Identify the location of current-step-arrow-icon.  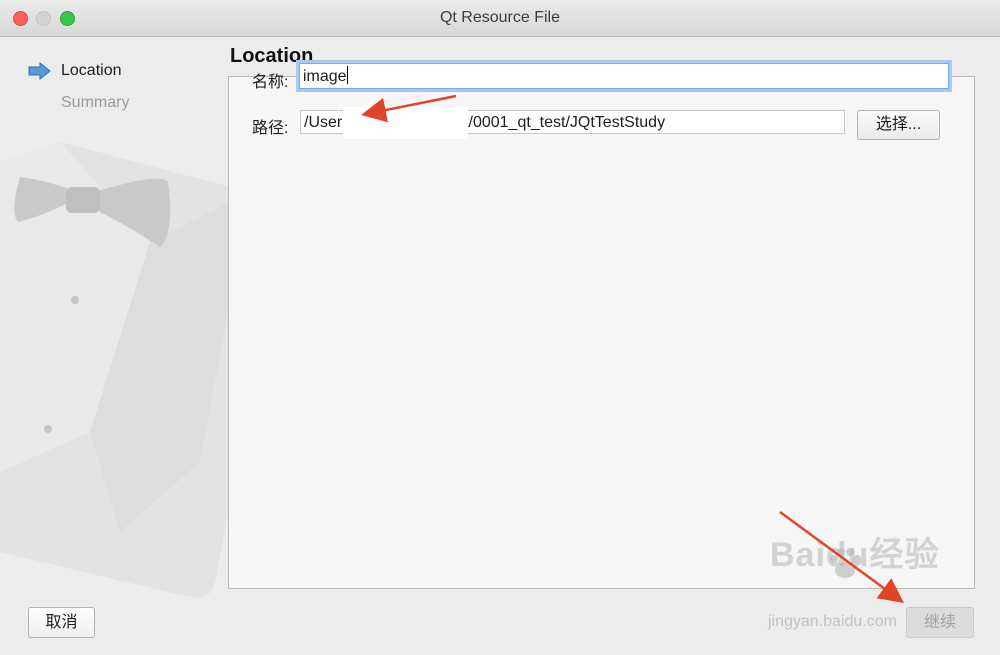
(39, 71).